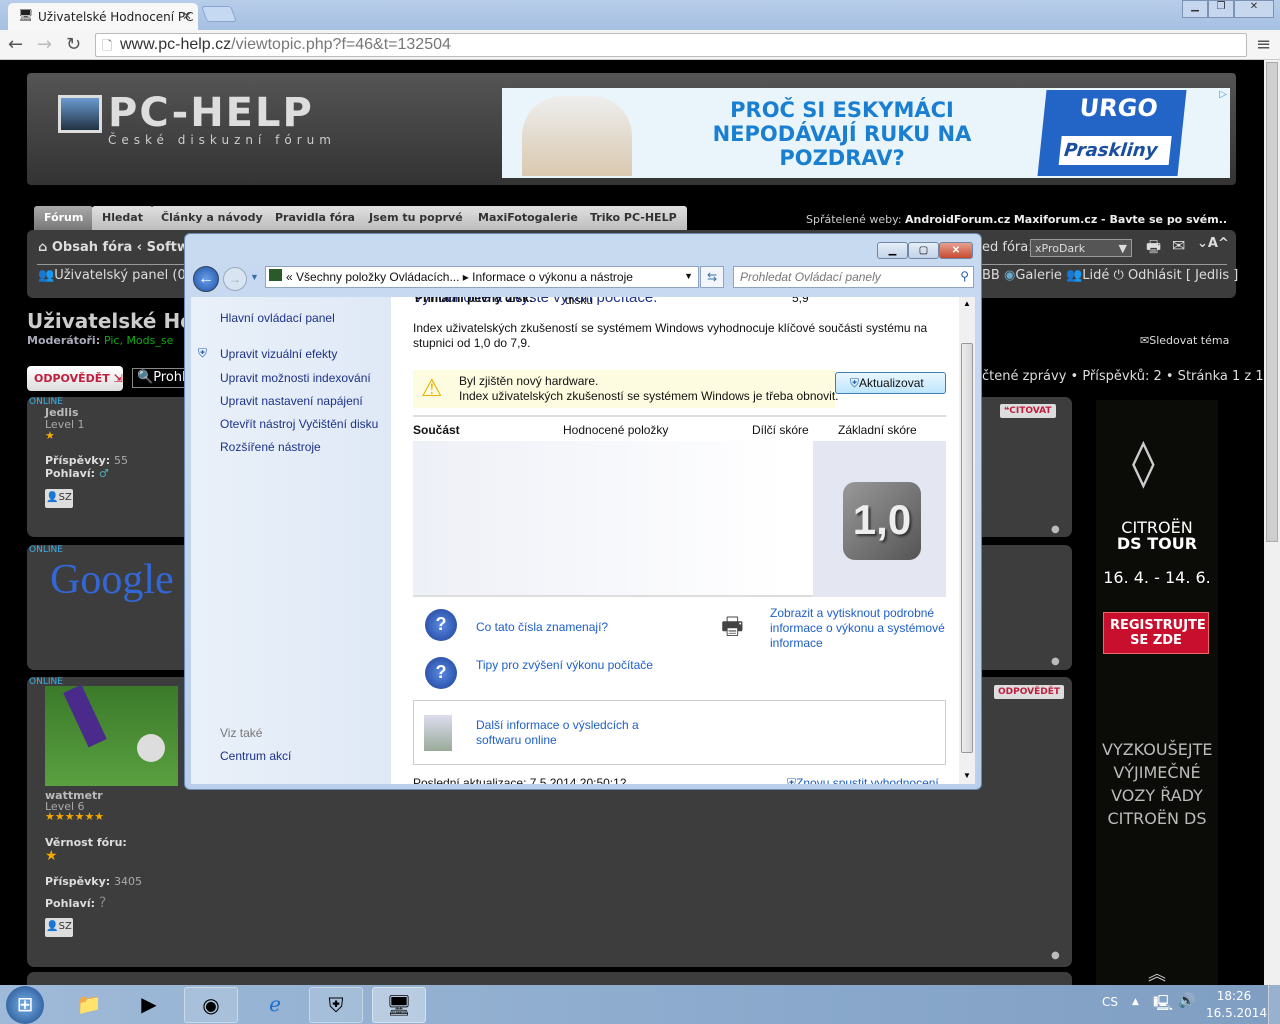 This screenshot has width=1280, height=1024. Describe the element at coordinates (1236, 1004) in the screenshot. I see `clock: 18:26 16.5.2014` at that location.